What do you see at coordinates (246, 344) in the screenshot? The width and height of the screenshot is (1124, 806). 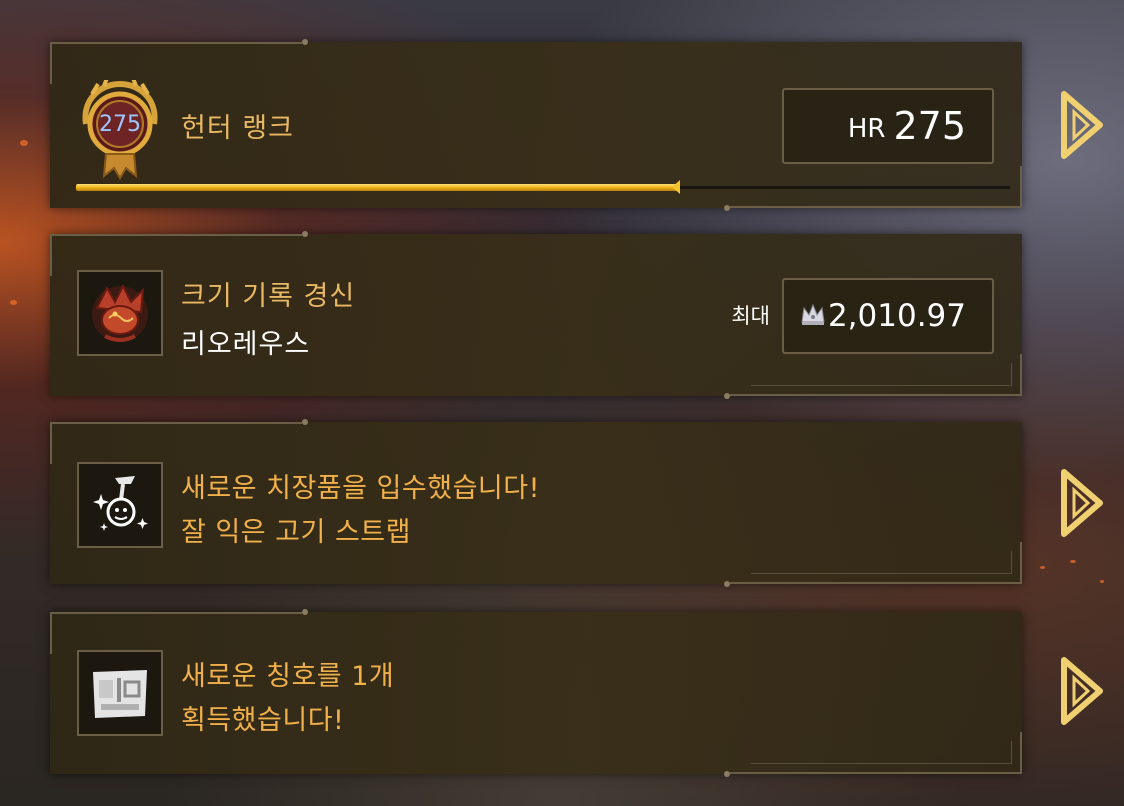 I see `monster-name: 리오레우스` at bounding box center [246, 344].